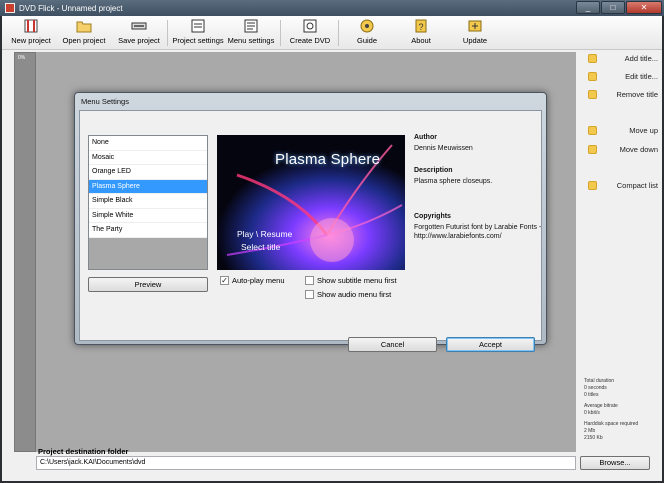 Image resolution: width=664 pixels, height=483 pixels. What do you see at coordinates (443, 148) in the screenshot?
I see `author-value: Dennis Meuwissen` at bounding box center [443, 148].